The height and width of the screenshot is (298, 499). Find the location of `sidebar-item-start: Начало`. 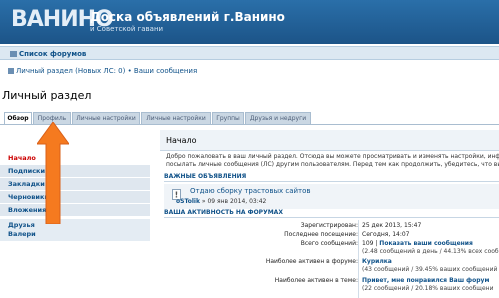

sidebar-item-start: Начало is located at coordinates (75, 158).